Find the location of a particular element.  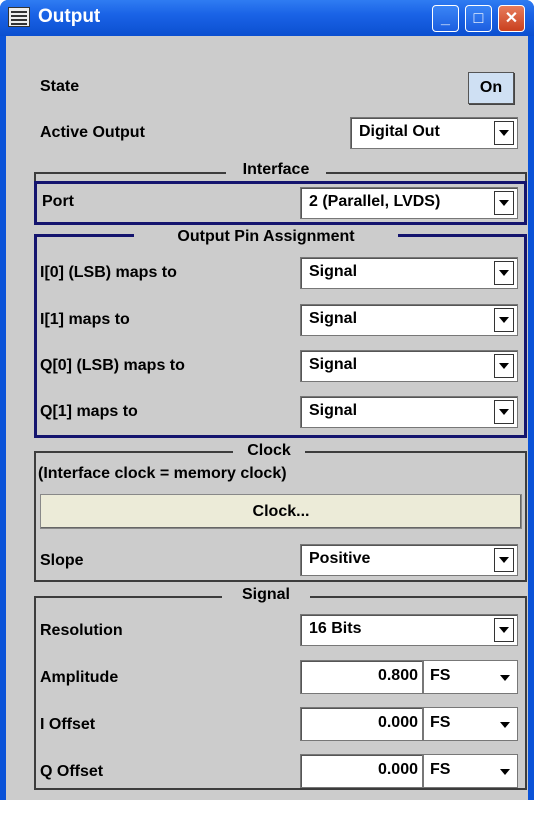

resolution-value: 16 Bits is located at coordinates (335, 628).